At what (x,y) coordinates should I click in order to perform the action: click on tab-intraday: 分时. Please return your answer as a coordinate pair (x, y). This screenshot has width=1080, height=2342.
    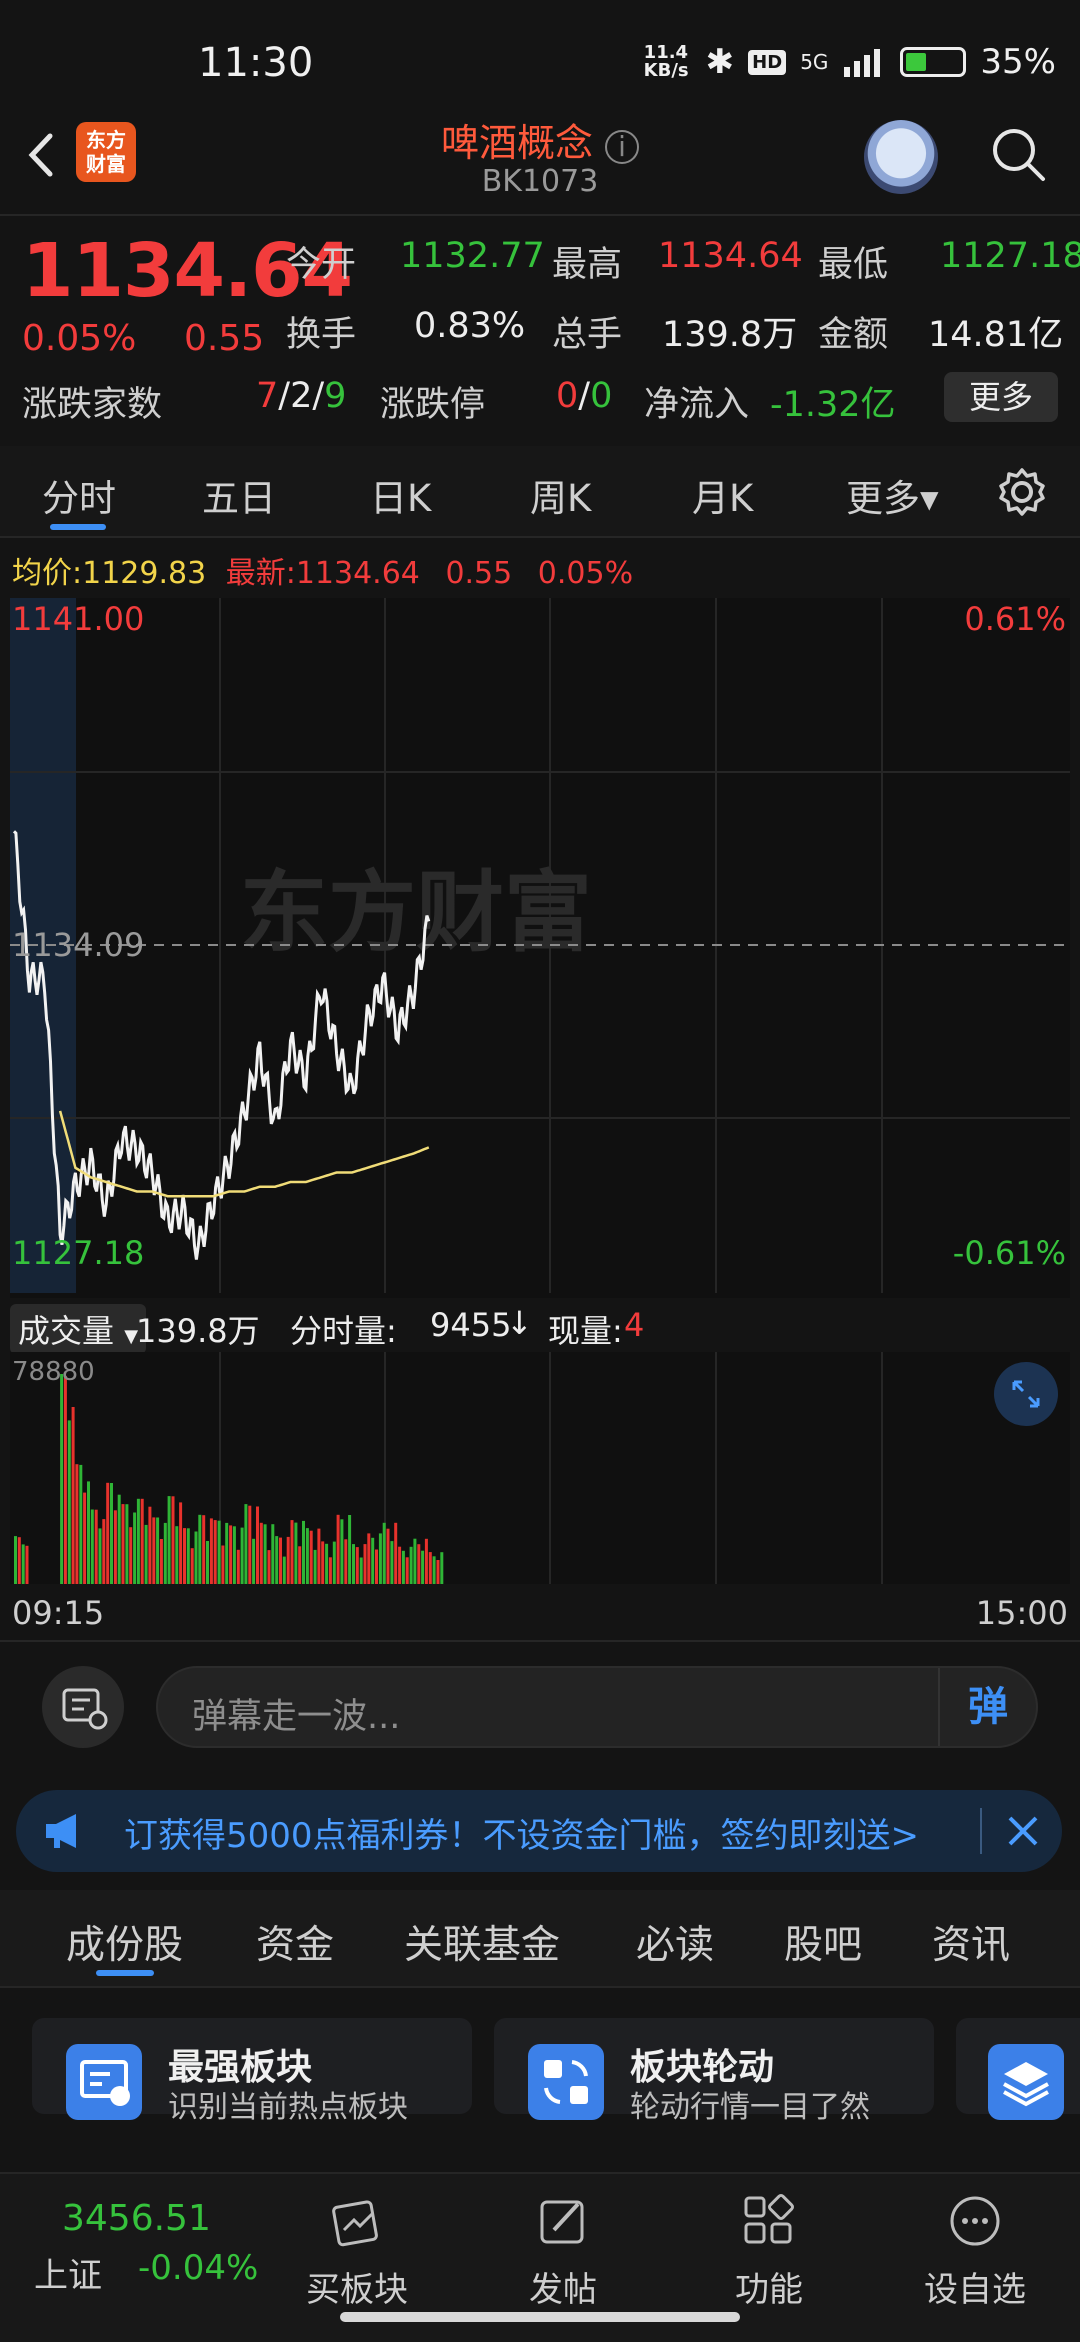
    Looking at the image, I should click on (79, 495).